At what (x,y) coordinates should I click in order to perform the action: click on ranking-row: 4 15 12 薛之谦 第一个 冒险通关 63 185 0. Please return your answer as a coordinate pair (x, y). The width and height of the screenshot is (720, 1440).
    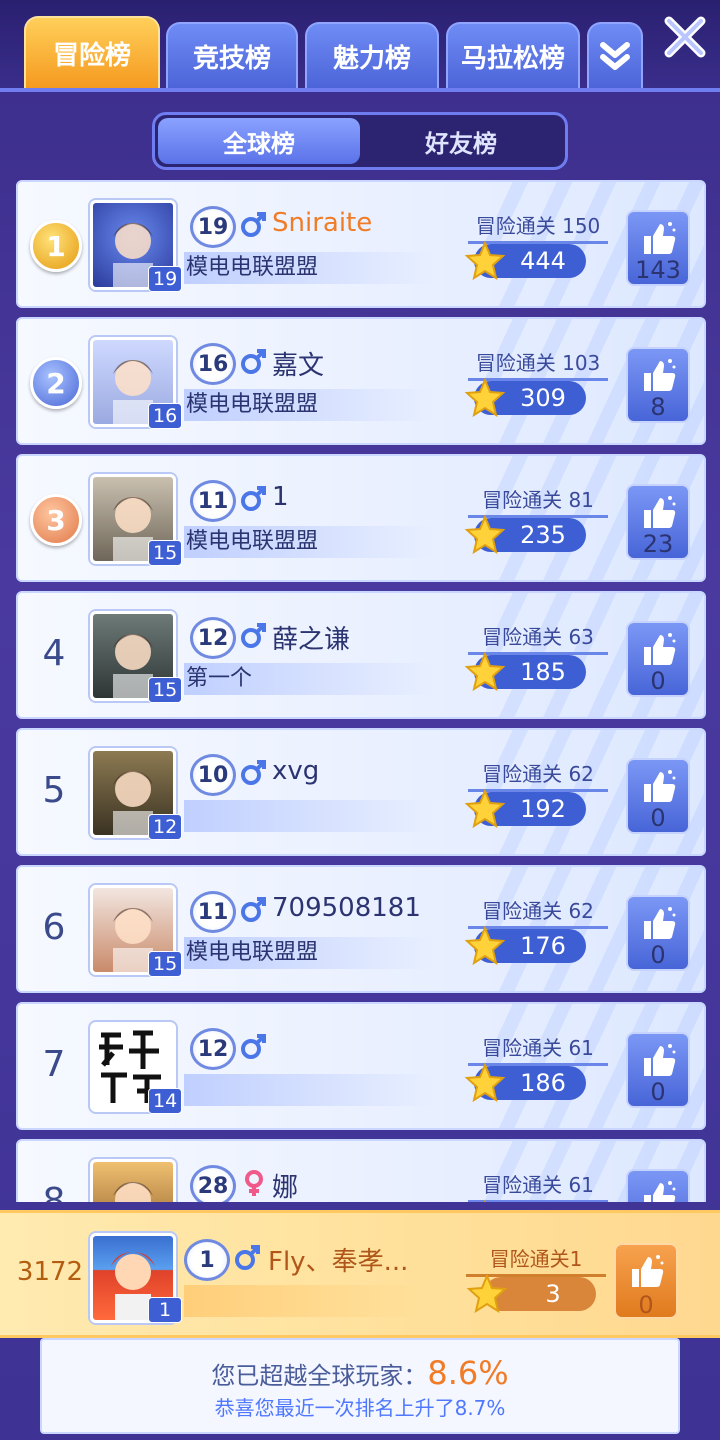
    Looking at the image, I should click on (361, 655).